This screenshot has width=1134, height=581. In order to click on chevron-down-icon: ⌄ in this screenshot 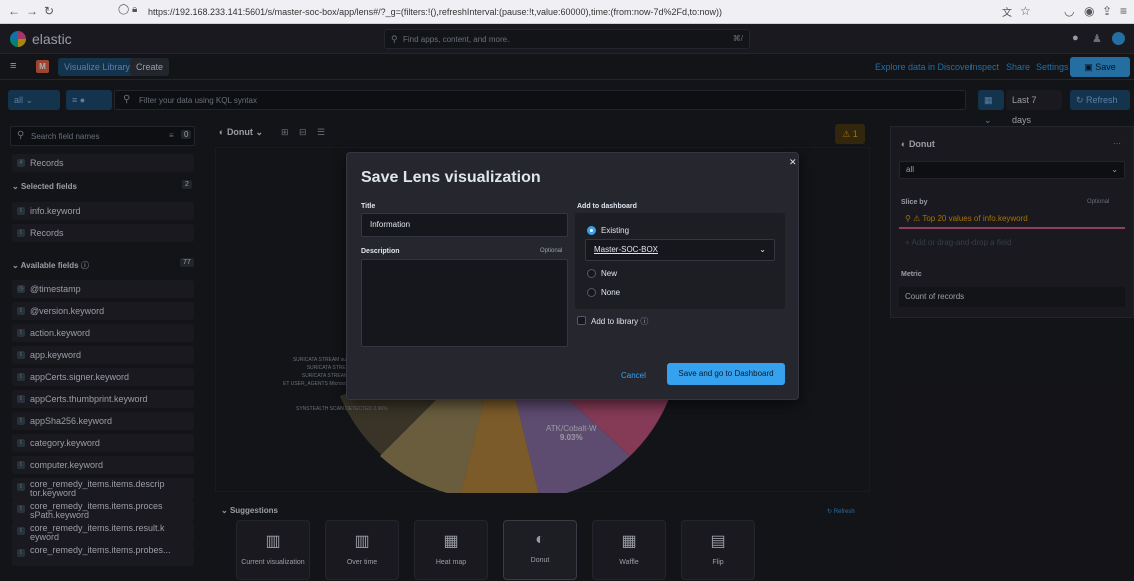, I will do `click(762, 249)`.